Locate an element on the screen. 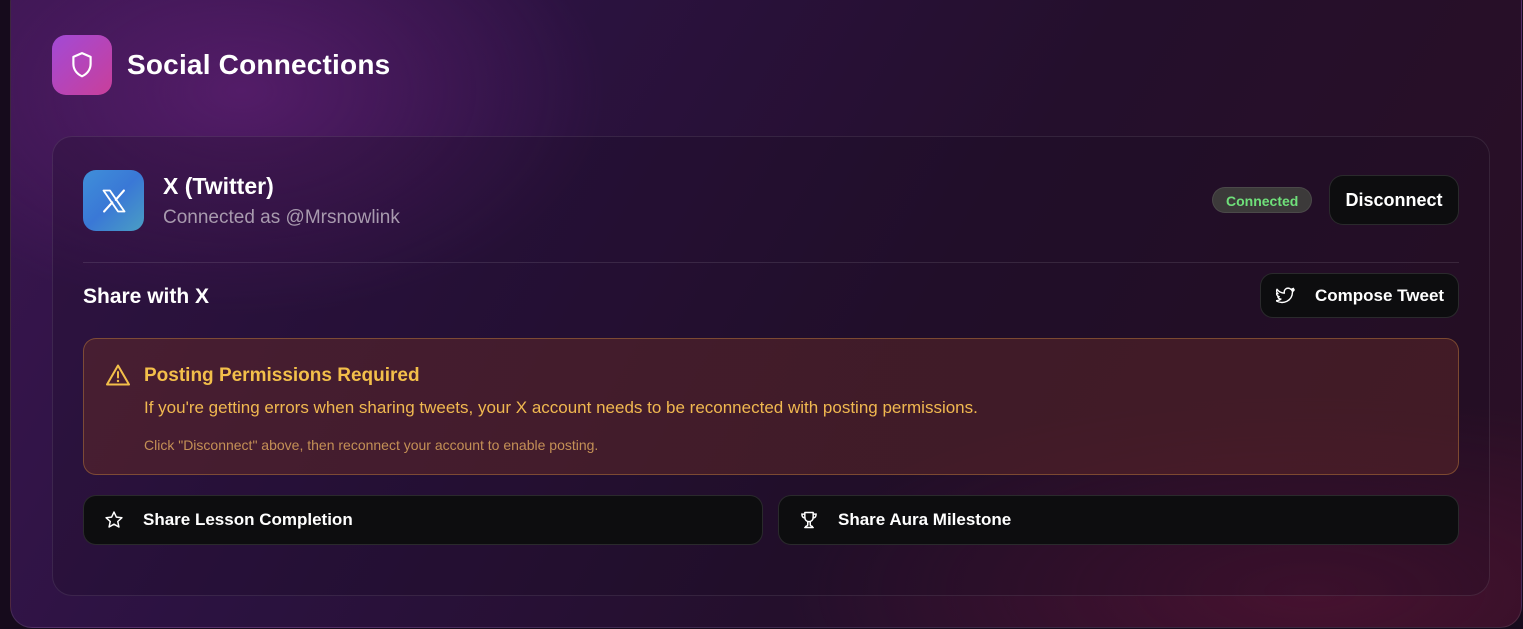  warning-title: Posting Permissions Required is located at coordinates (282, 375).